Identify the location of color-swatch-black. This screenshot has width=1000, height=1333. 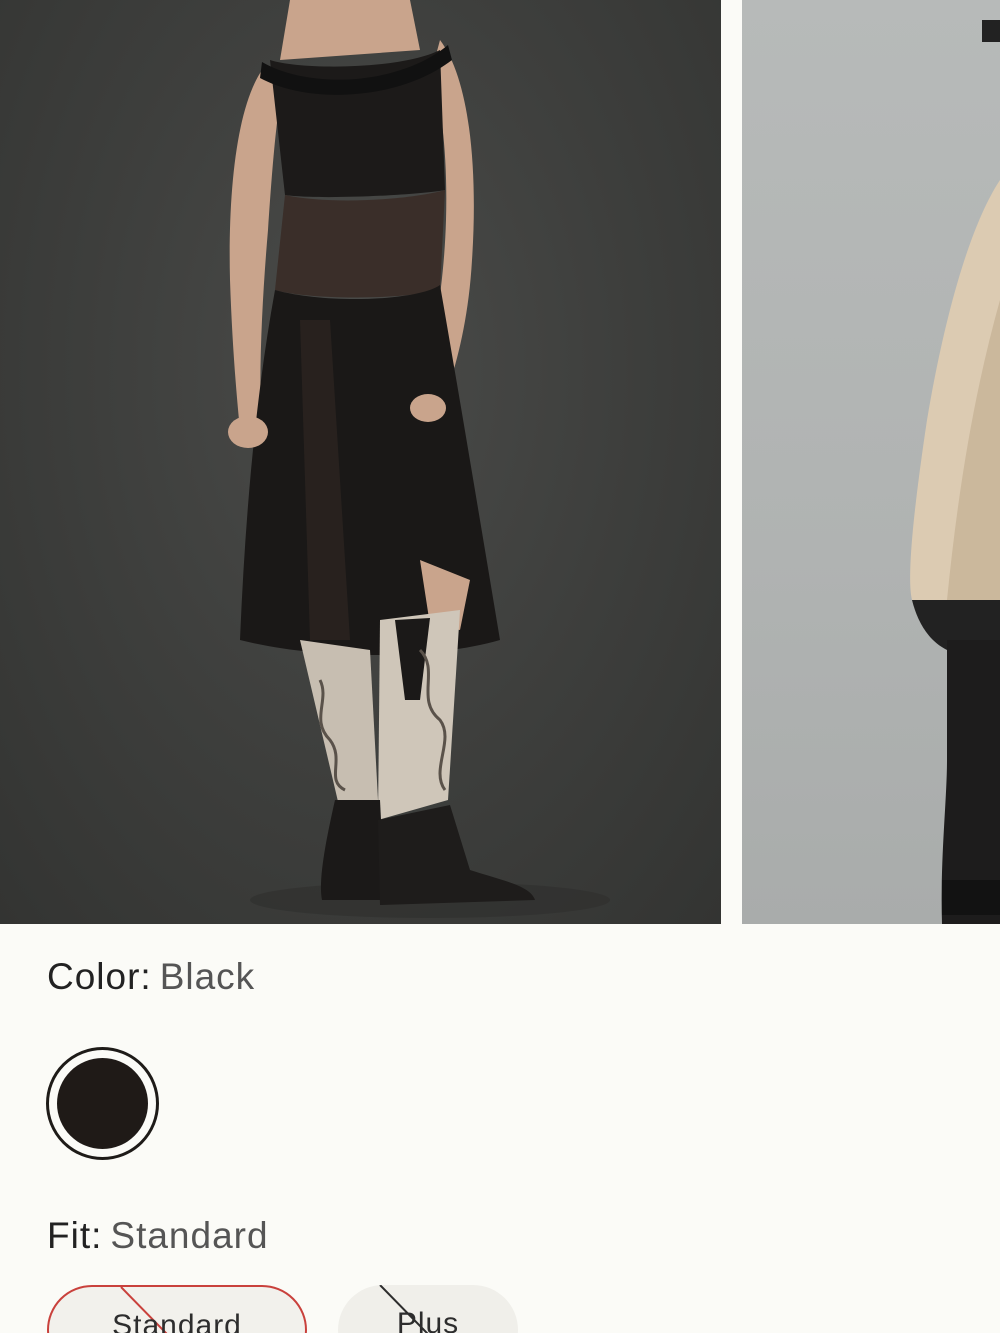
(102, 1103).